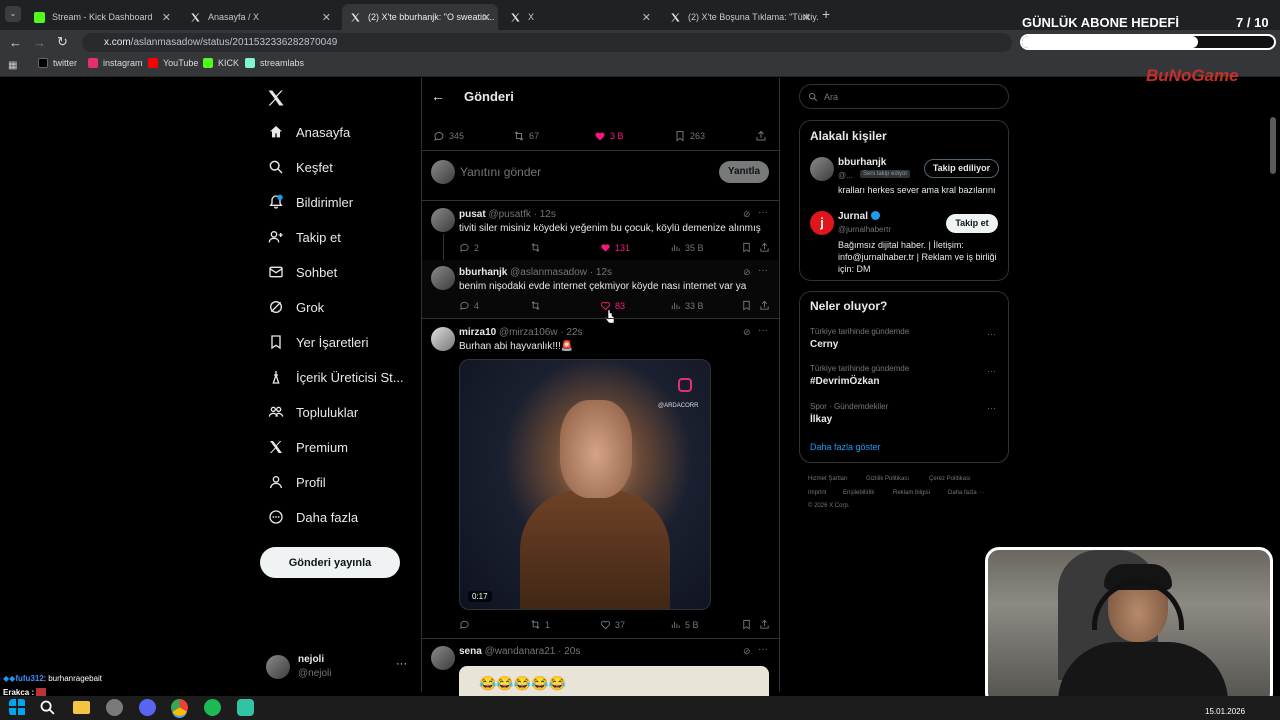 Image resolution: width=1280 pixels, height=720 pixels. What do you see at coordinates (300, 167) in the screenshot?
I see `sidebar-item-explore: Keşfet` at bounding box center [300, 167].